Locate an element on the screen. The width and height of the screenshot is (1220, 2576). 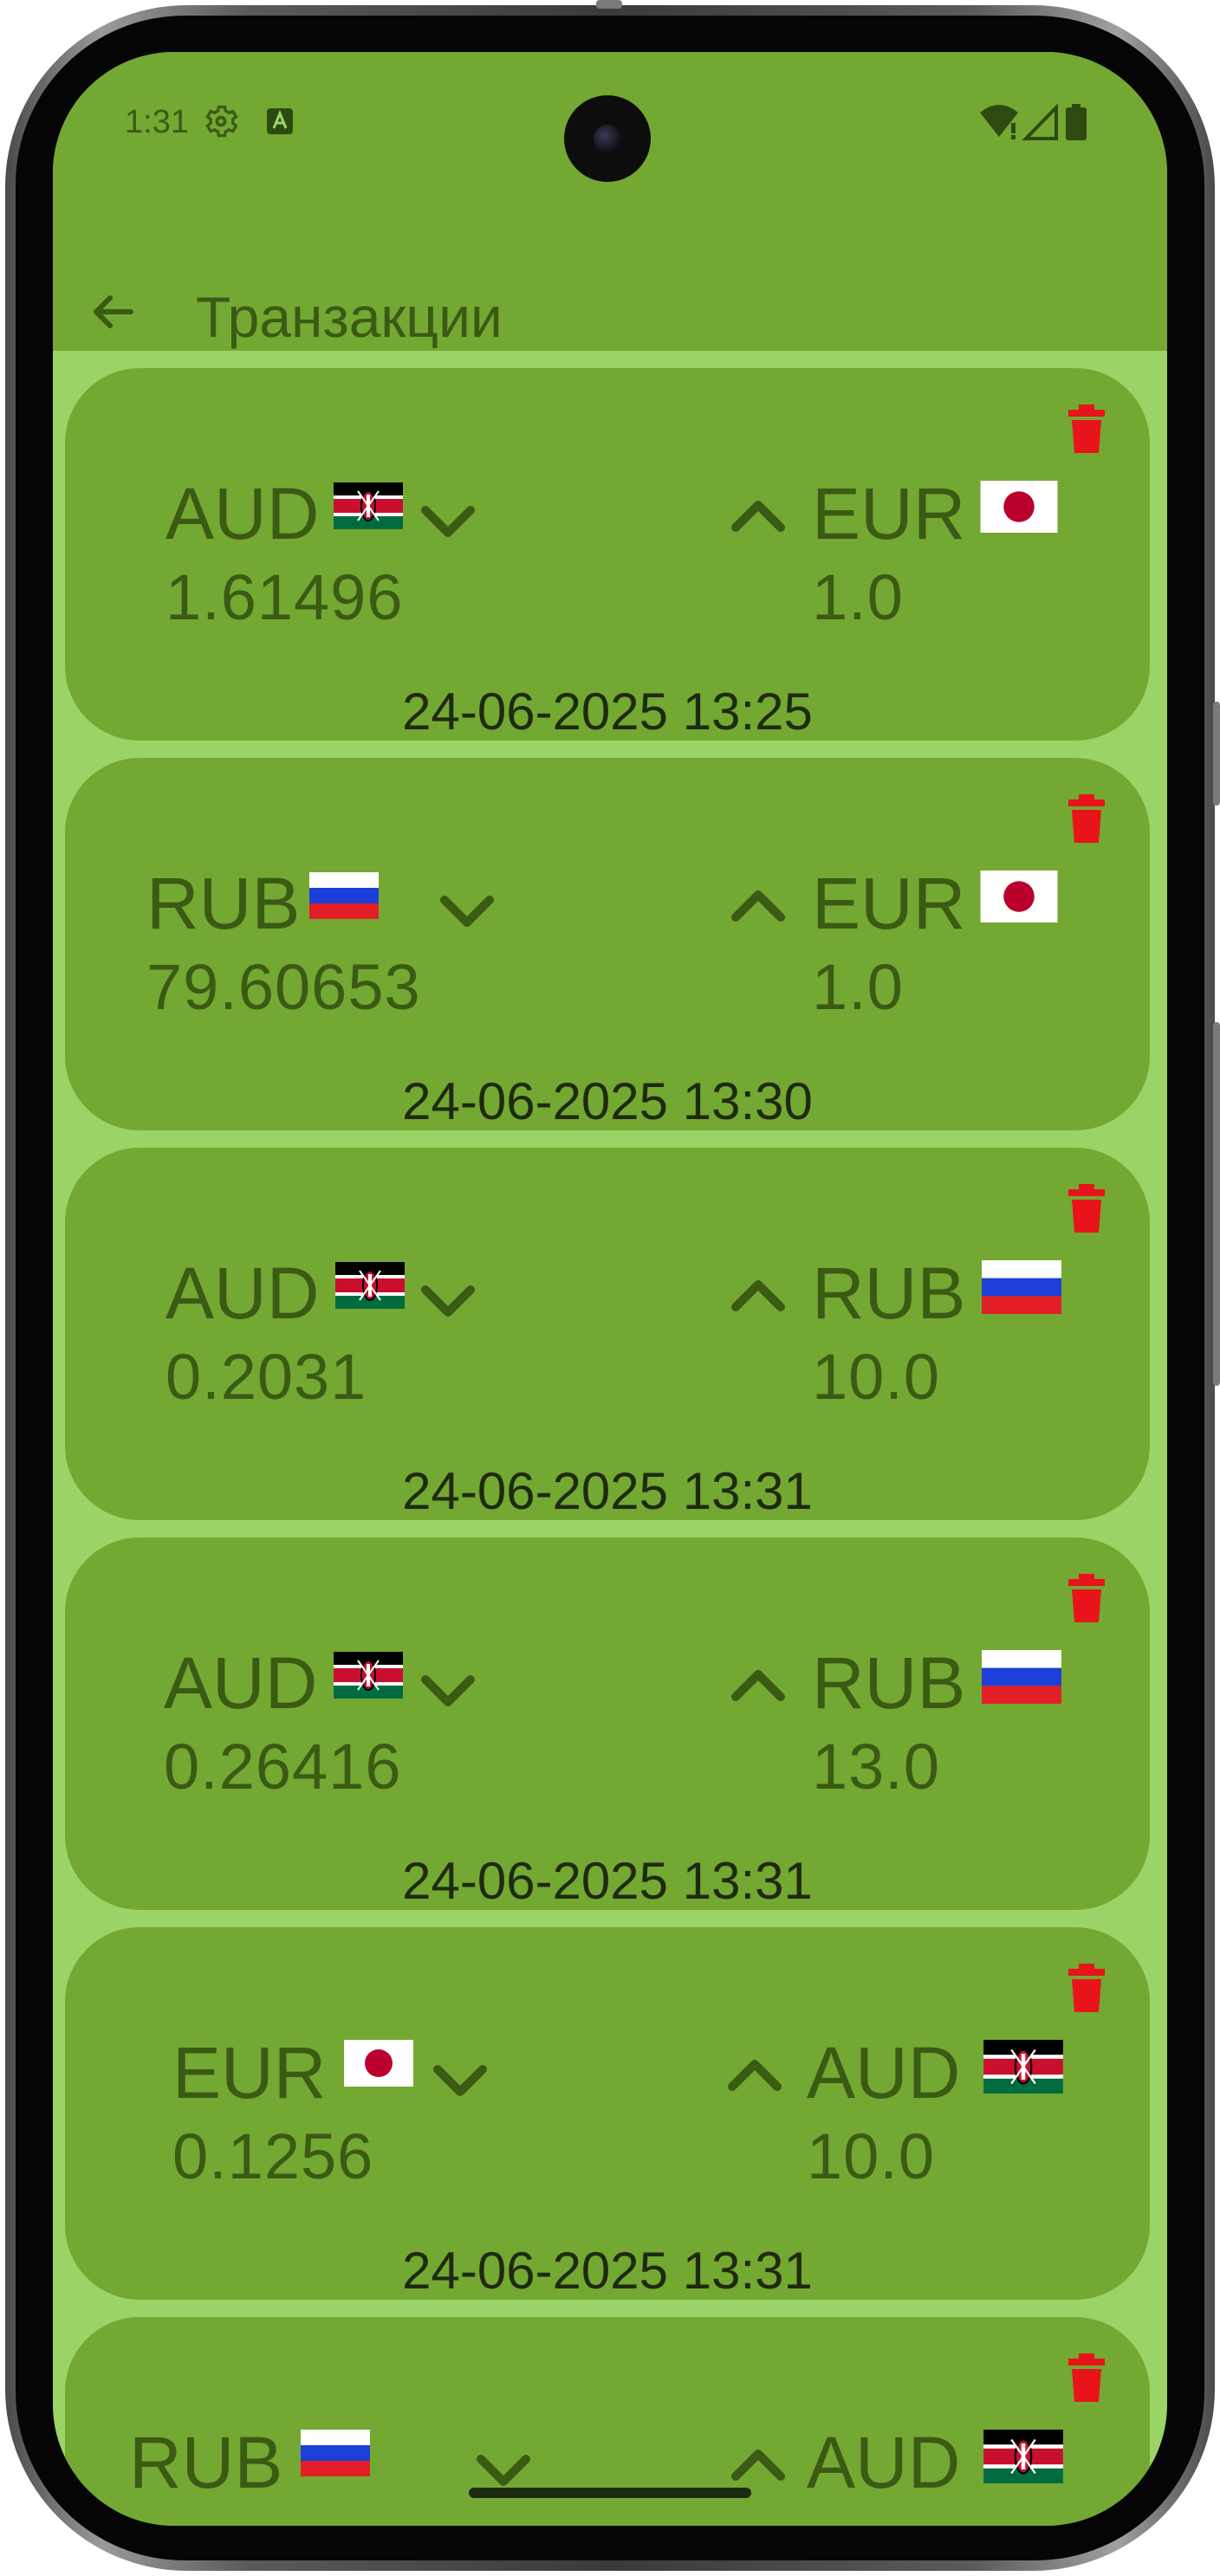
battery-icon is located at coordinates (1076, 122).